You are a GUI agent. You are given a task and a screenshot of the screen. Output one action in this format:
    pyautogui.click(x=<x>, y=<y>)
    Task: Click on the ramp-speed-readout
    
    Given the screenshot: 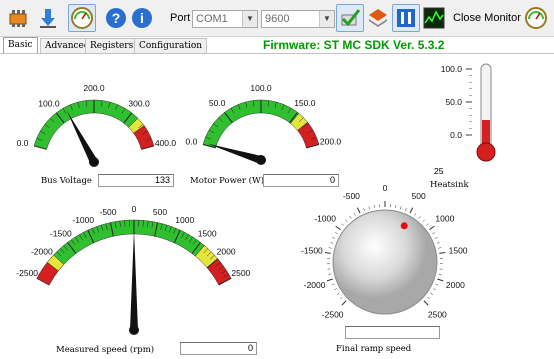 What is the action you would take?
    pyautogui.click(x=392, y=332)
    